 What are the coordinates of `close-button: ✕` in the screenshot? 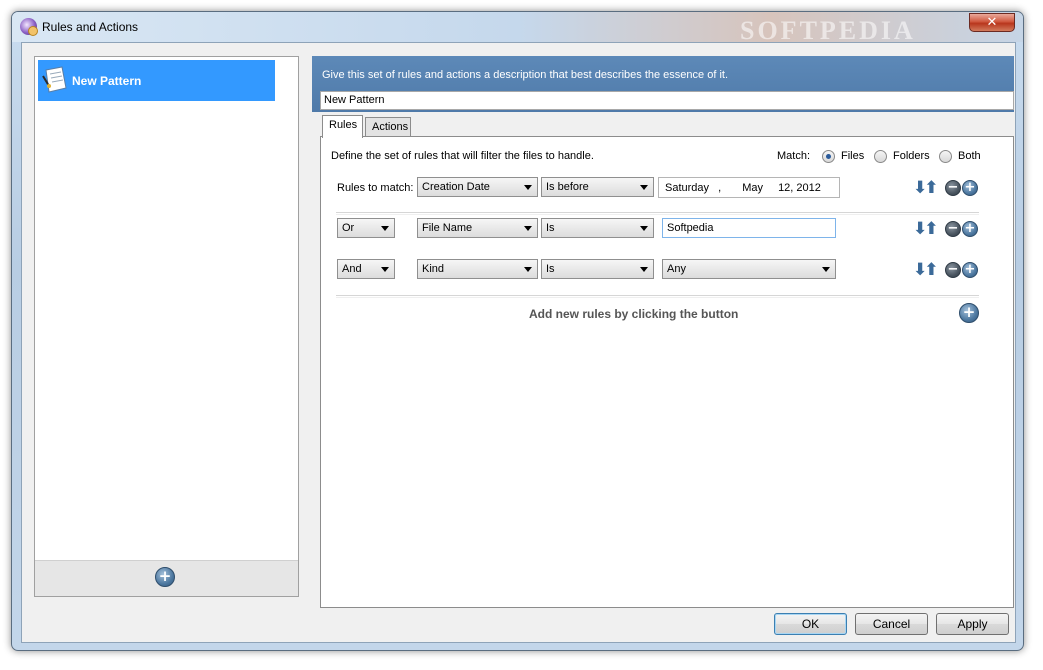 It's located at (992, 22).